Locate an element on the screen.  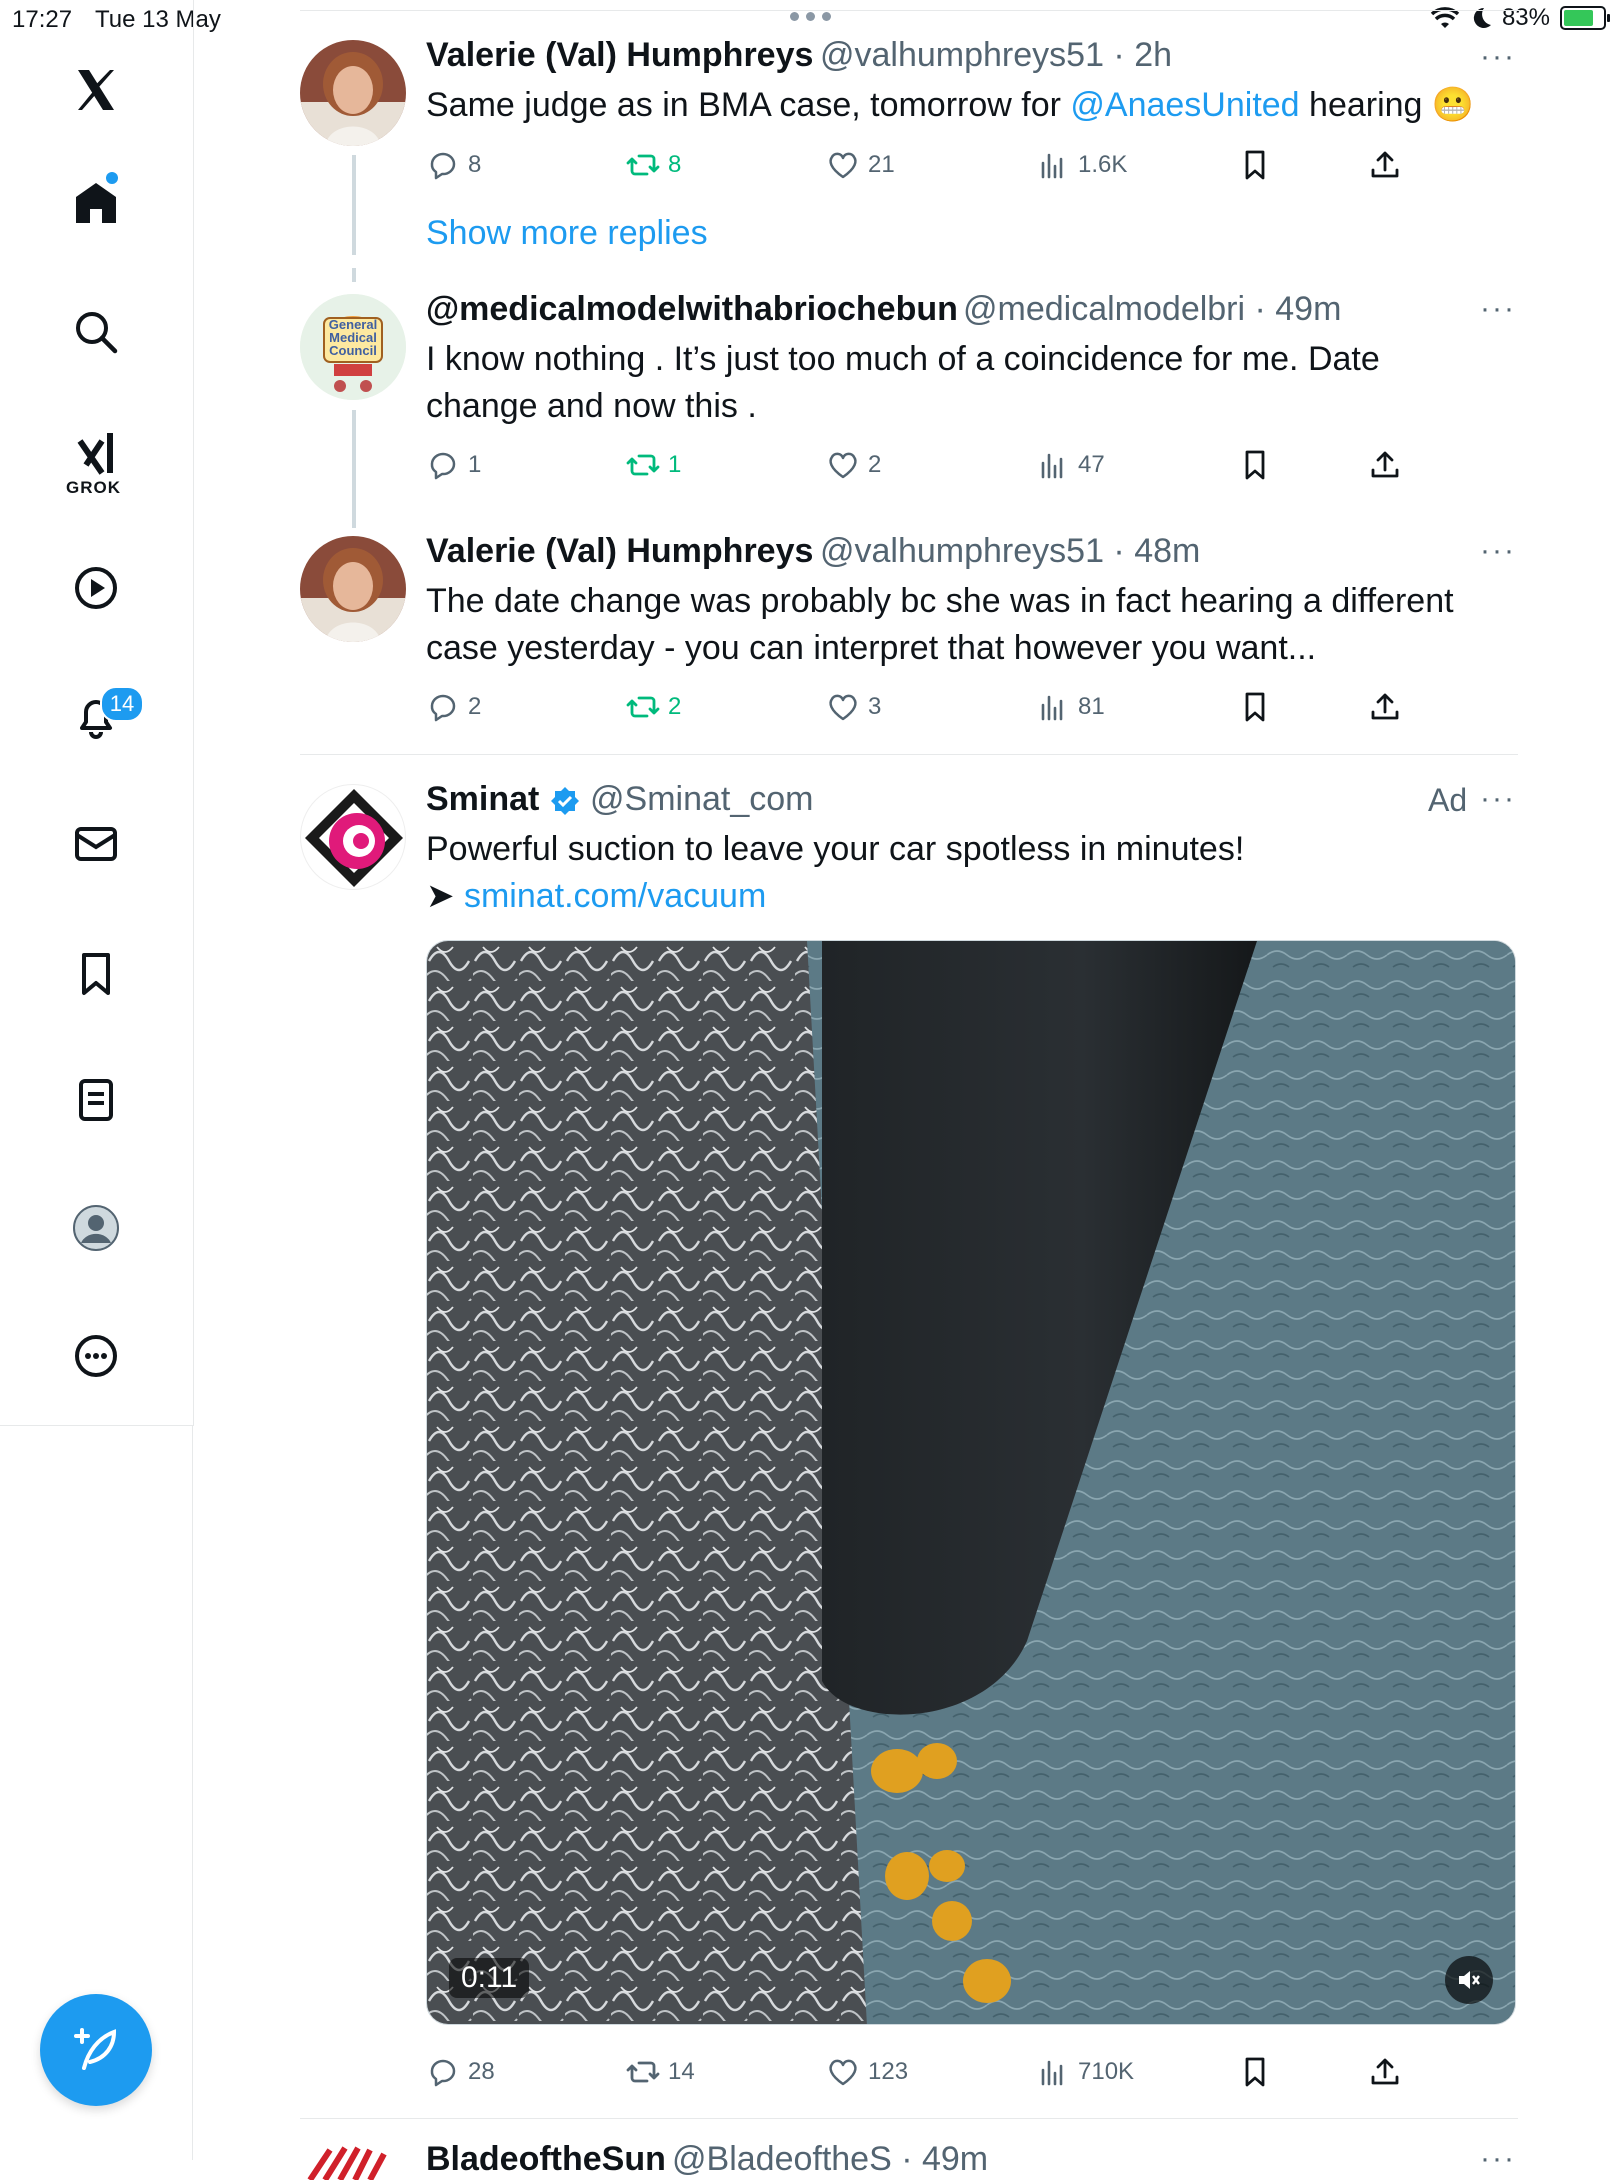
like-button: 3 is located at coordinates (853, 707).